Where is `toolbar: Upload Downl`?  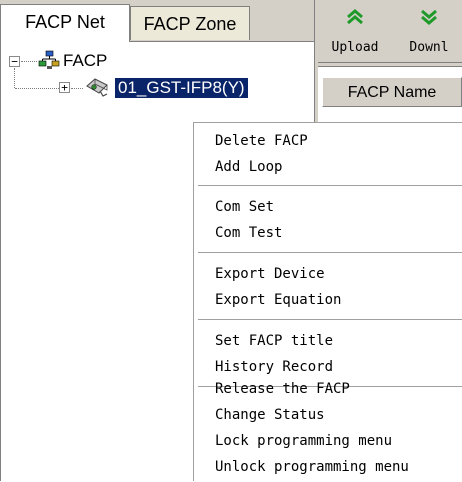 toolbar: Upload Downl is located at coordinates (390, 31).